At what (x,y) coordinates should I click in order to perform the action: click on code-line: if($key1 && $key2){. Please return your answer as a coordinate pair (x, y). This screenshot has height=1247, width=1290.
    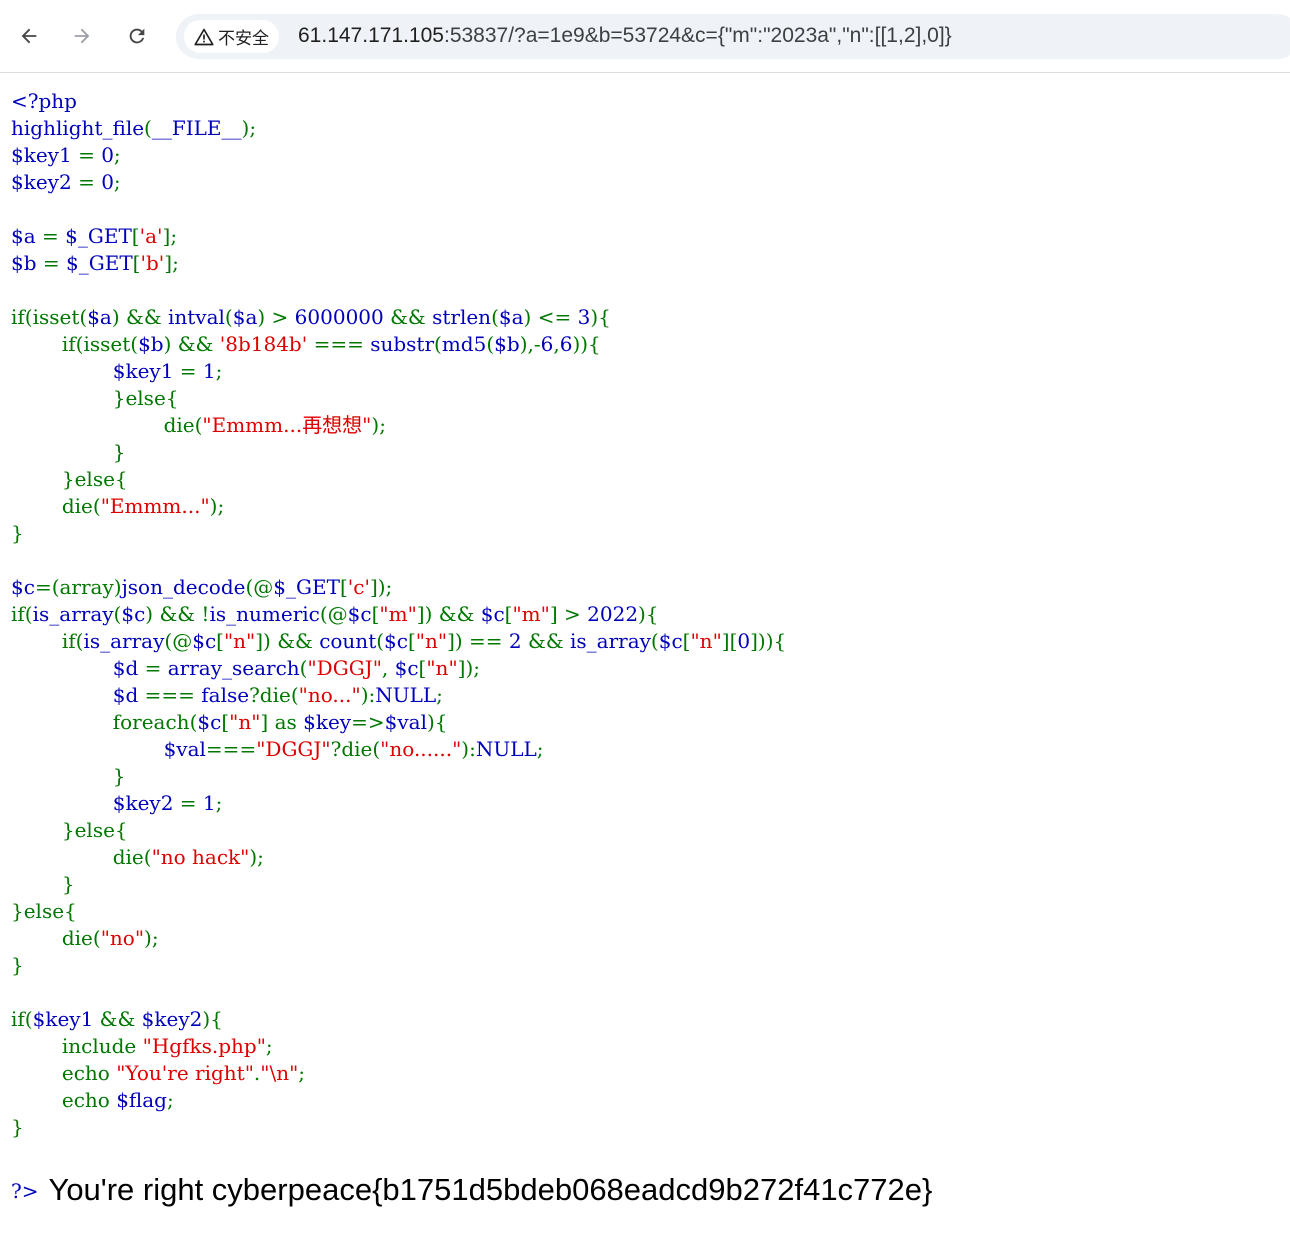
    Looking at the image, I should click on (117, 1019).